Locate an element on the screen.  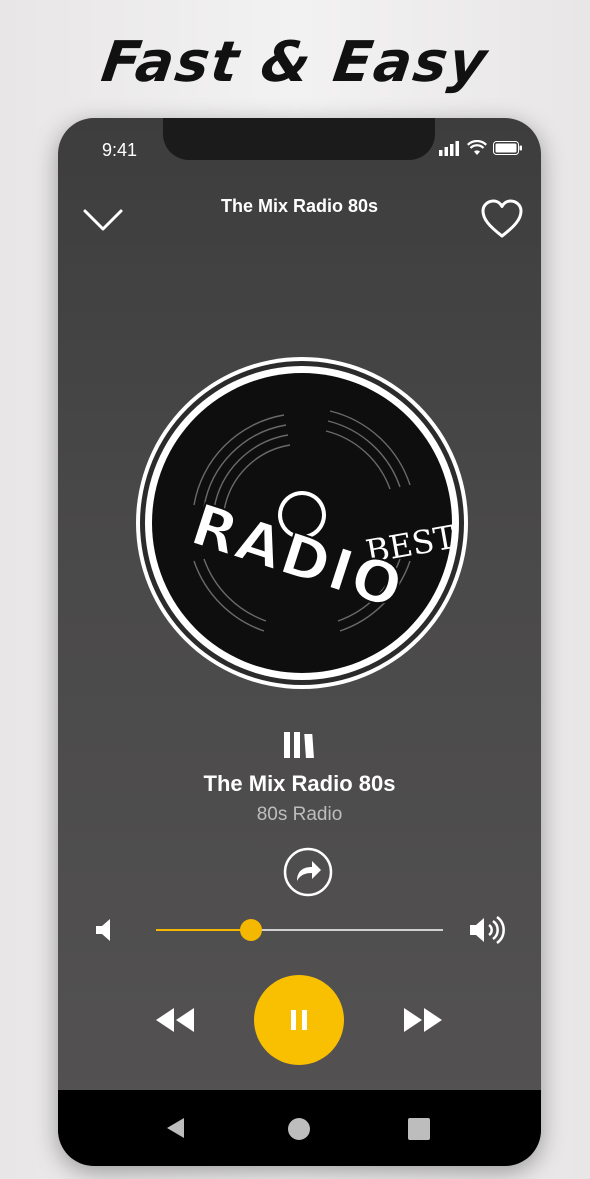
android-nav-bar is located at coordinates (299, 1128).